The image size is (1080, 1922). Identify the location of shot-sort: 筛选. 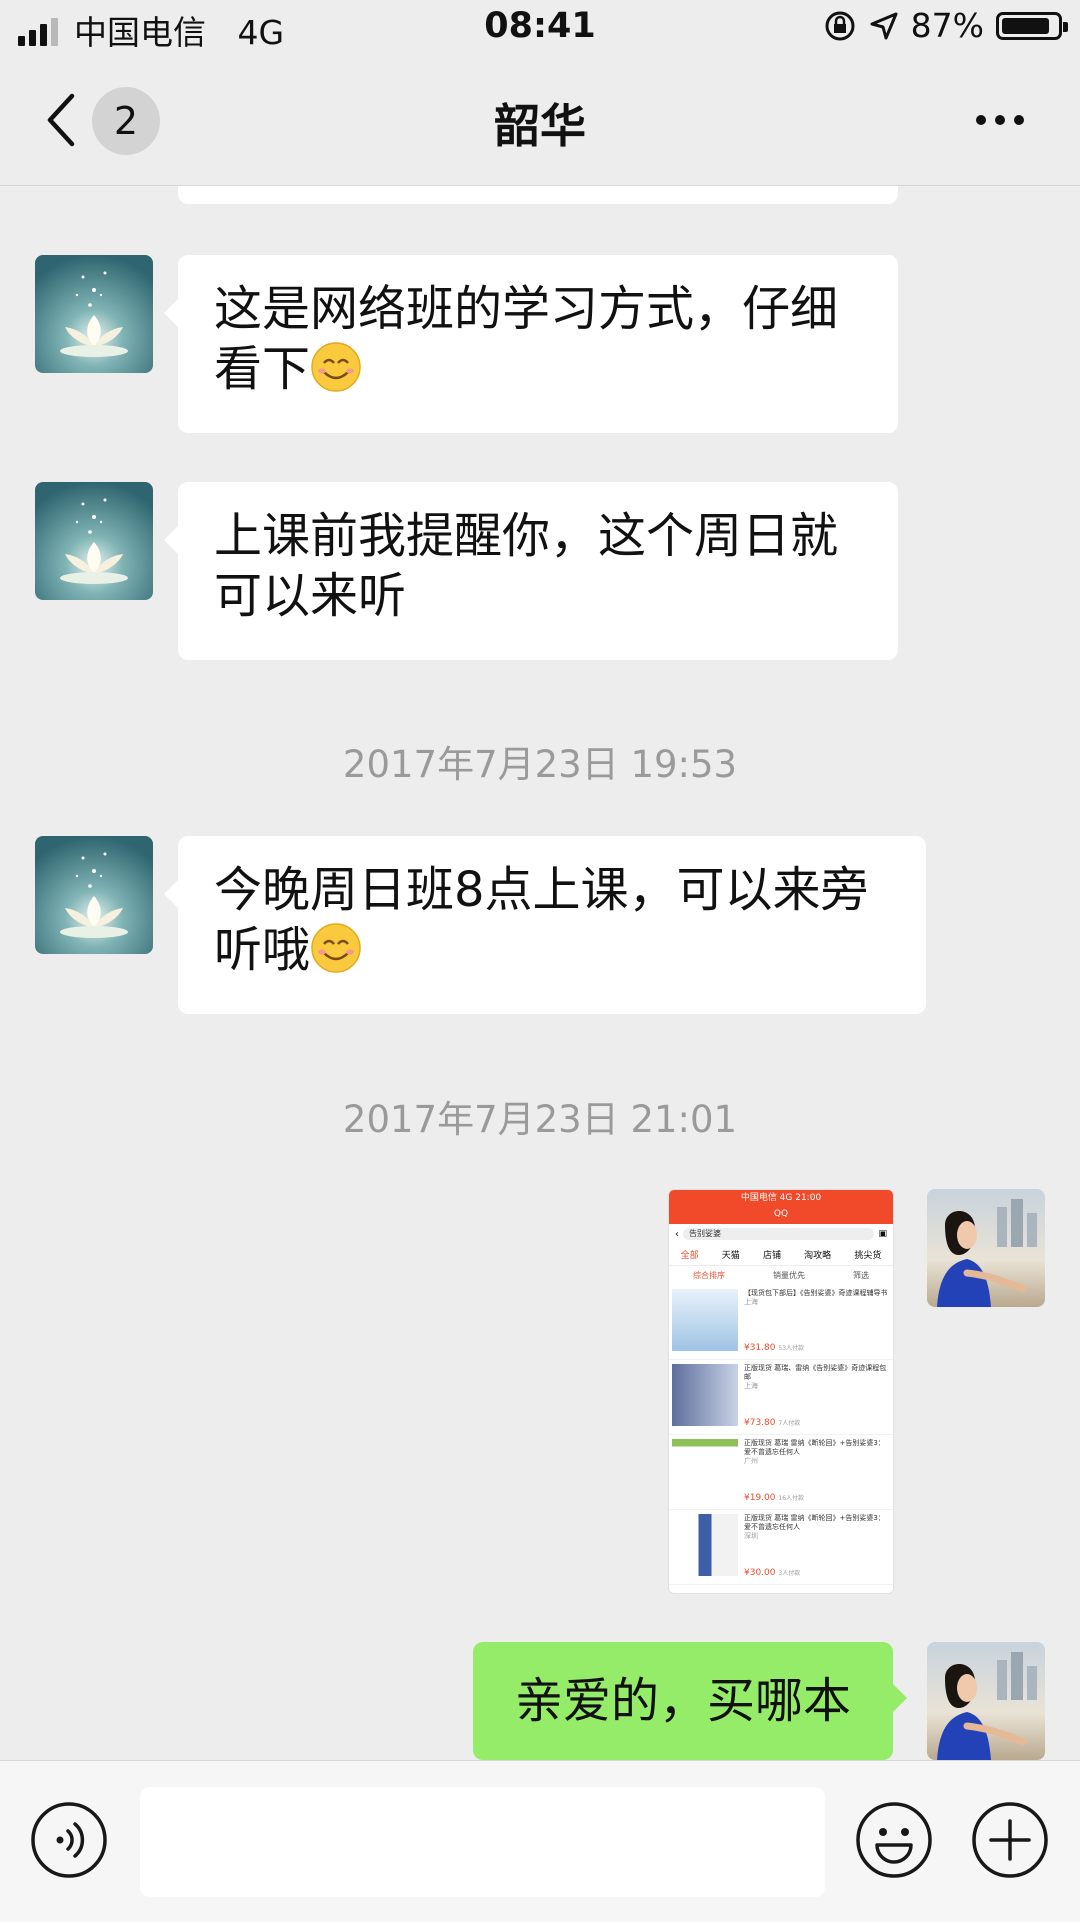
(861, 1275).